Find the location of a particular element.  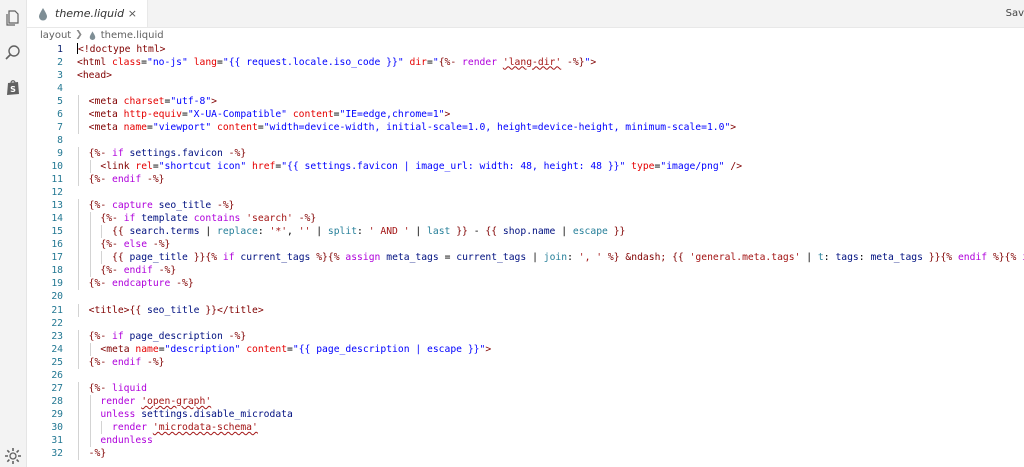

code-line: 29 unless settings.disable_microdata is located at coordinates (525, 414).